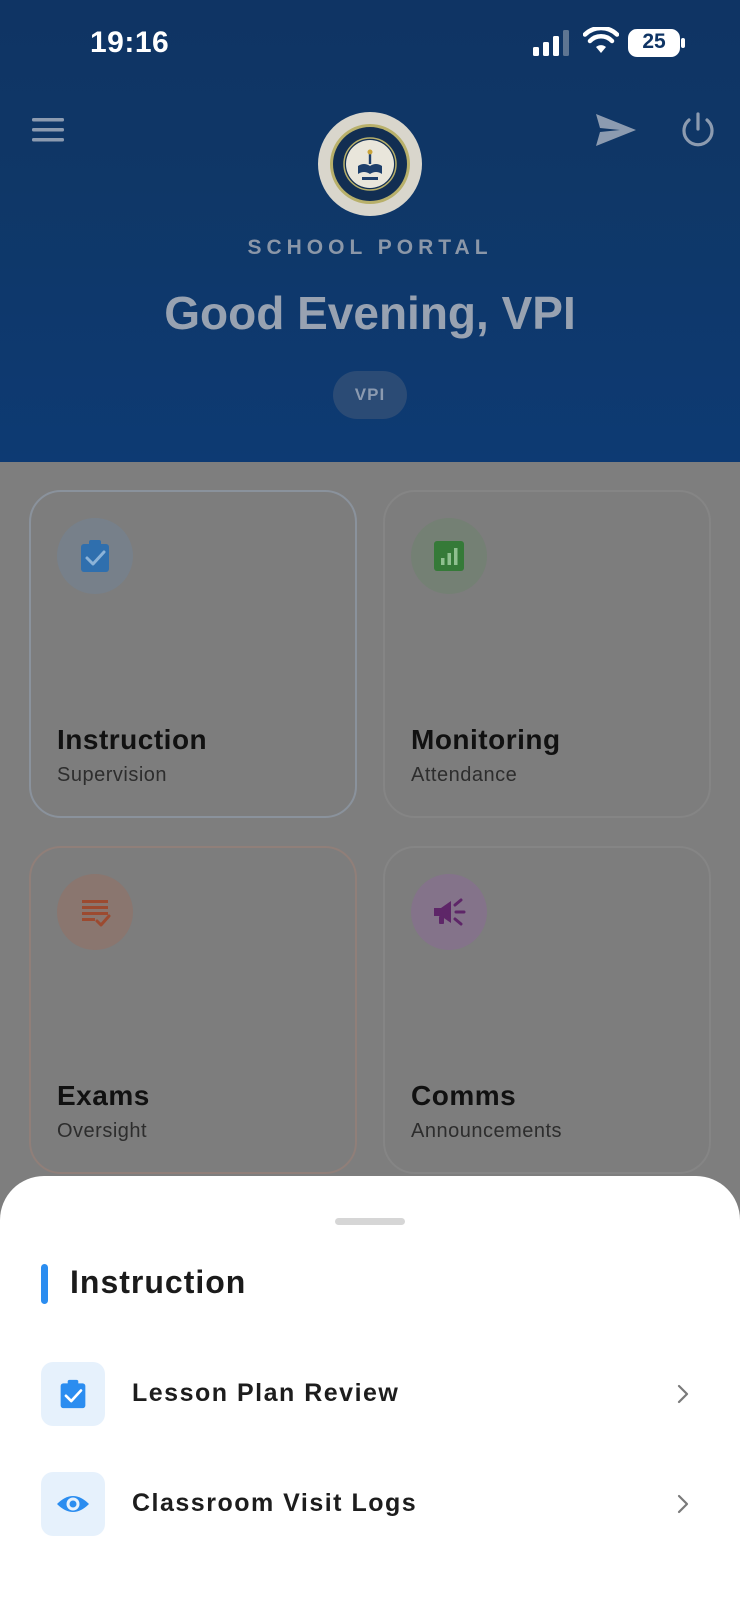 The image size is (740, 1600). I want to click on checklist-icon, so click(96, 913).